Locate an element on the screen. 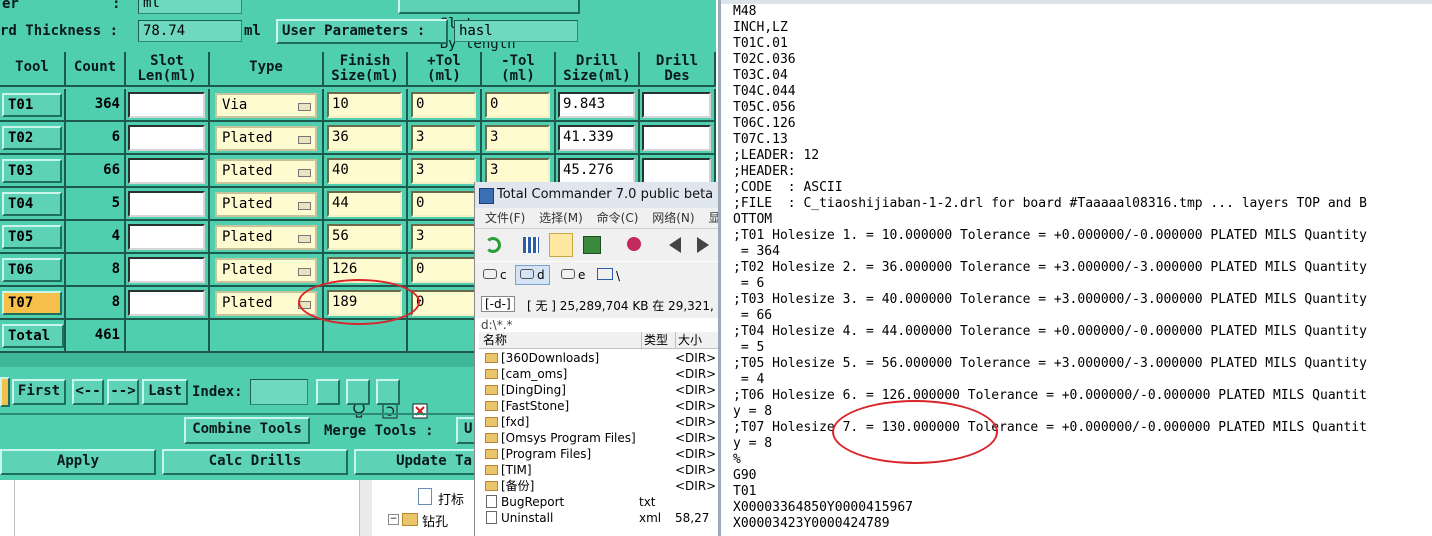 The image size is (1432, 536). tc-menu-select: 选择(M) is located at coordinates (561, 218).